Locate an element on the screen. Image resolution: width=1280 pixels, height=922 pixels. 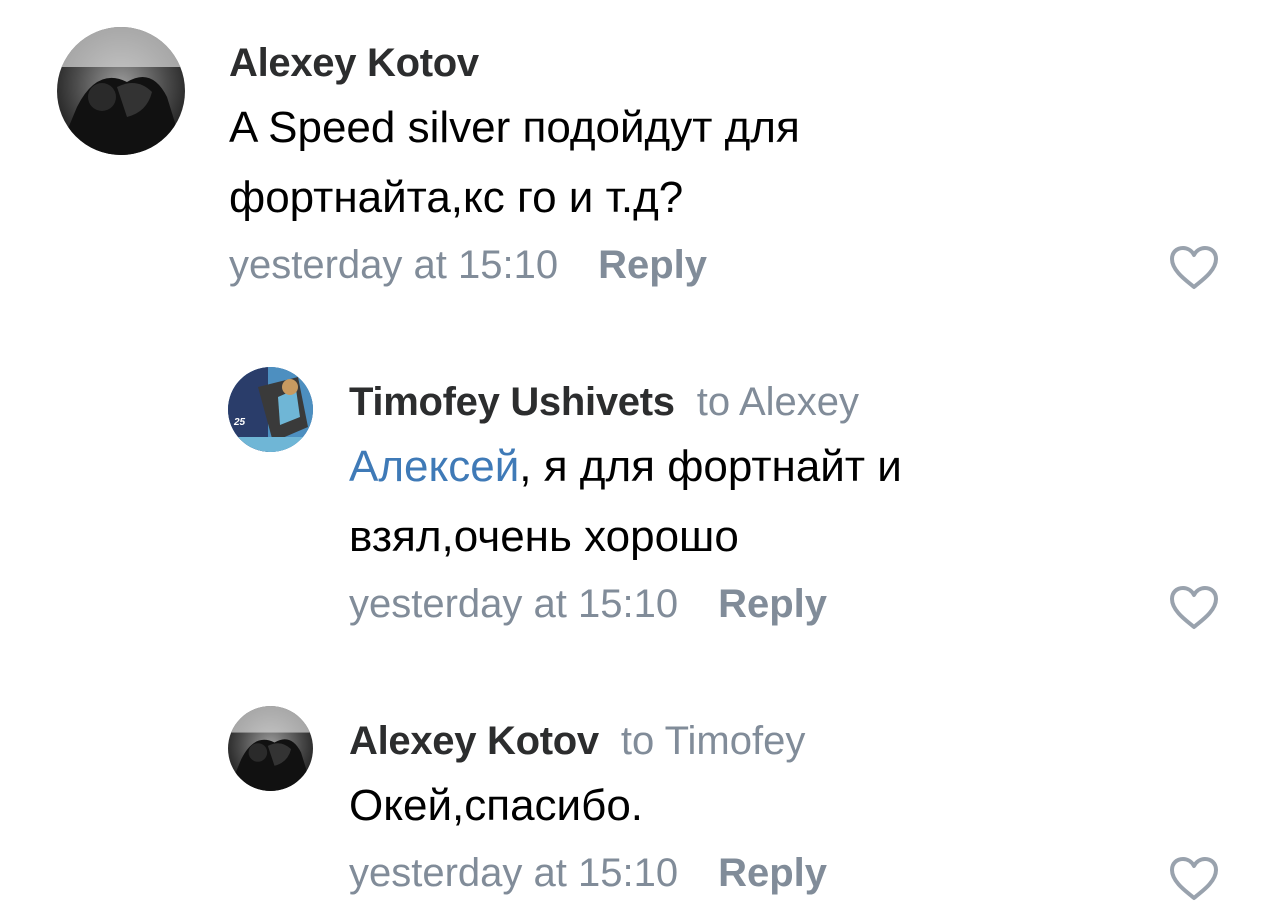
svg-text: 25 is located at coordinates (239, 422).